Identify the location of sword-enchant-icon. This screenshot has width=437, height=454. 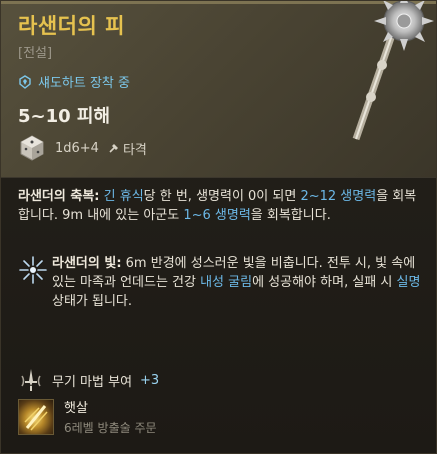
(31, 380).